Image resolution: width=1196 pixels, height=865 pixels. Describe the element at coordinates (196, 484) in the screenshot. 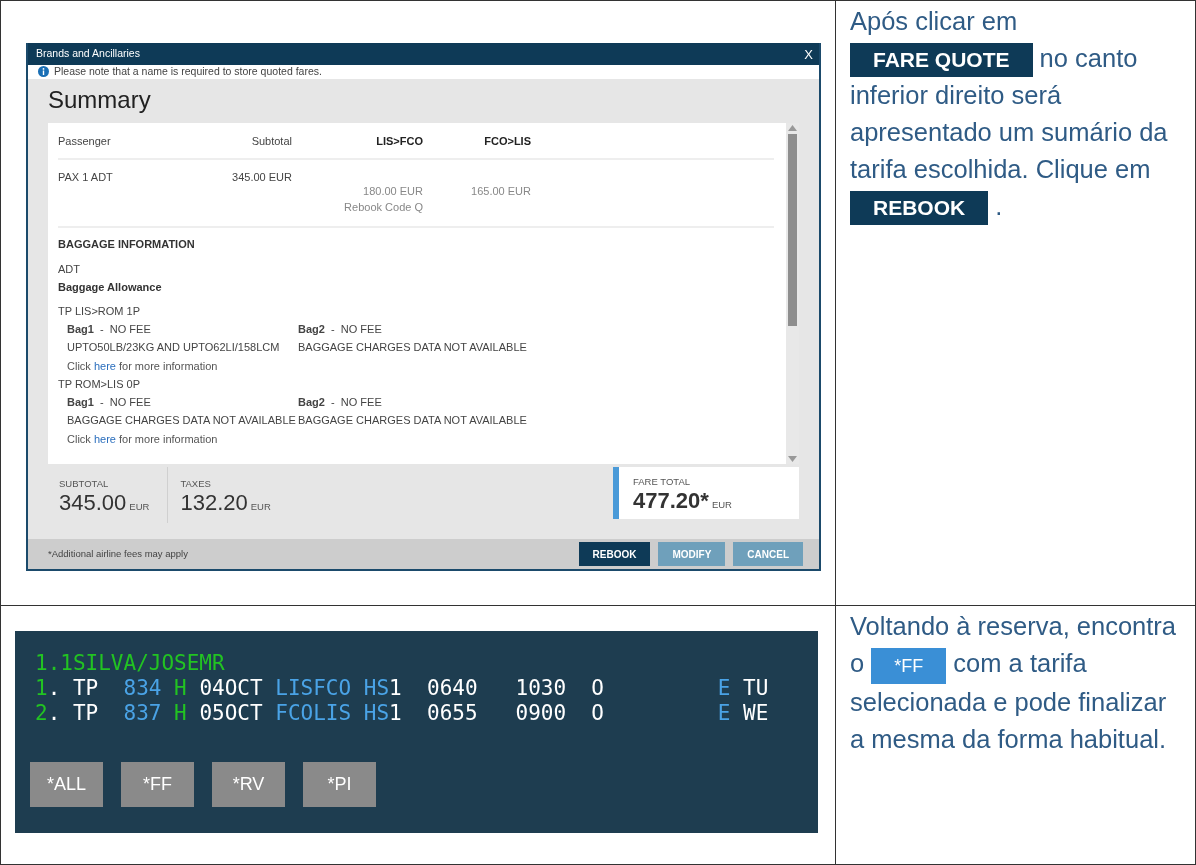

I see `total-label: TAXES` at that location.